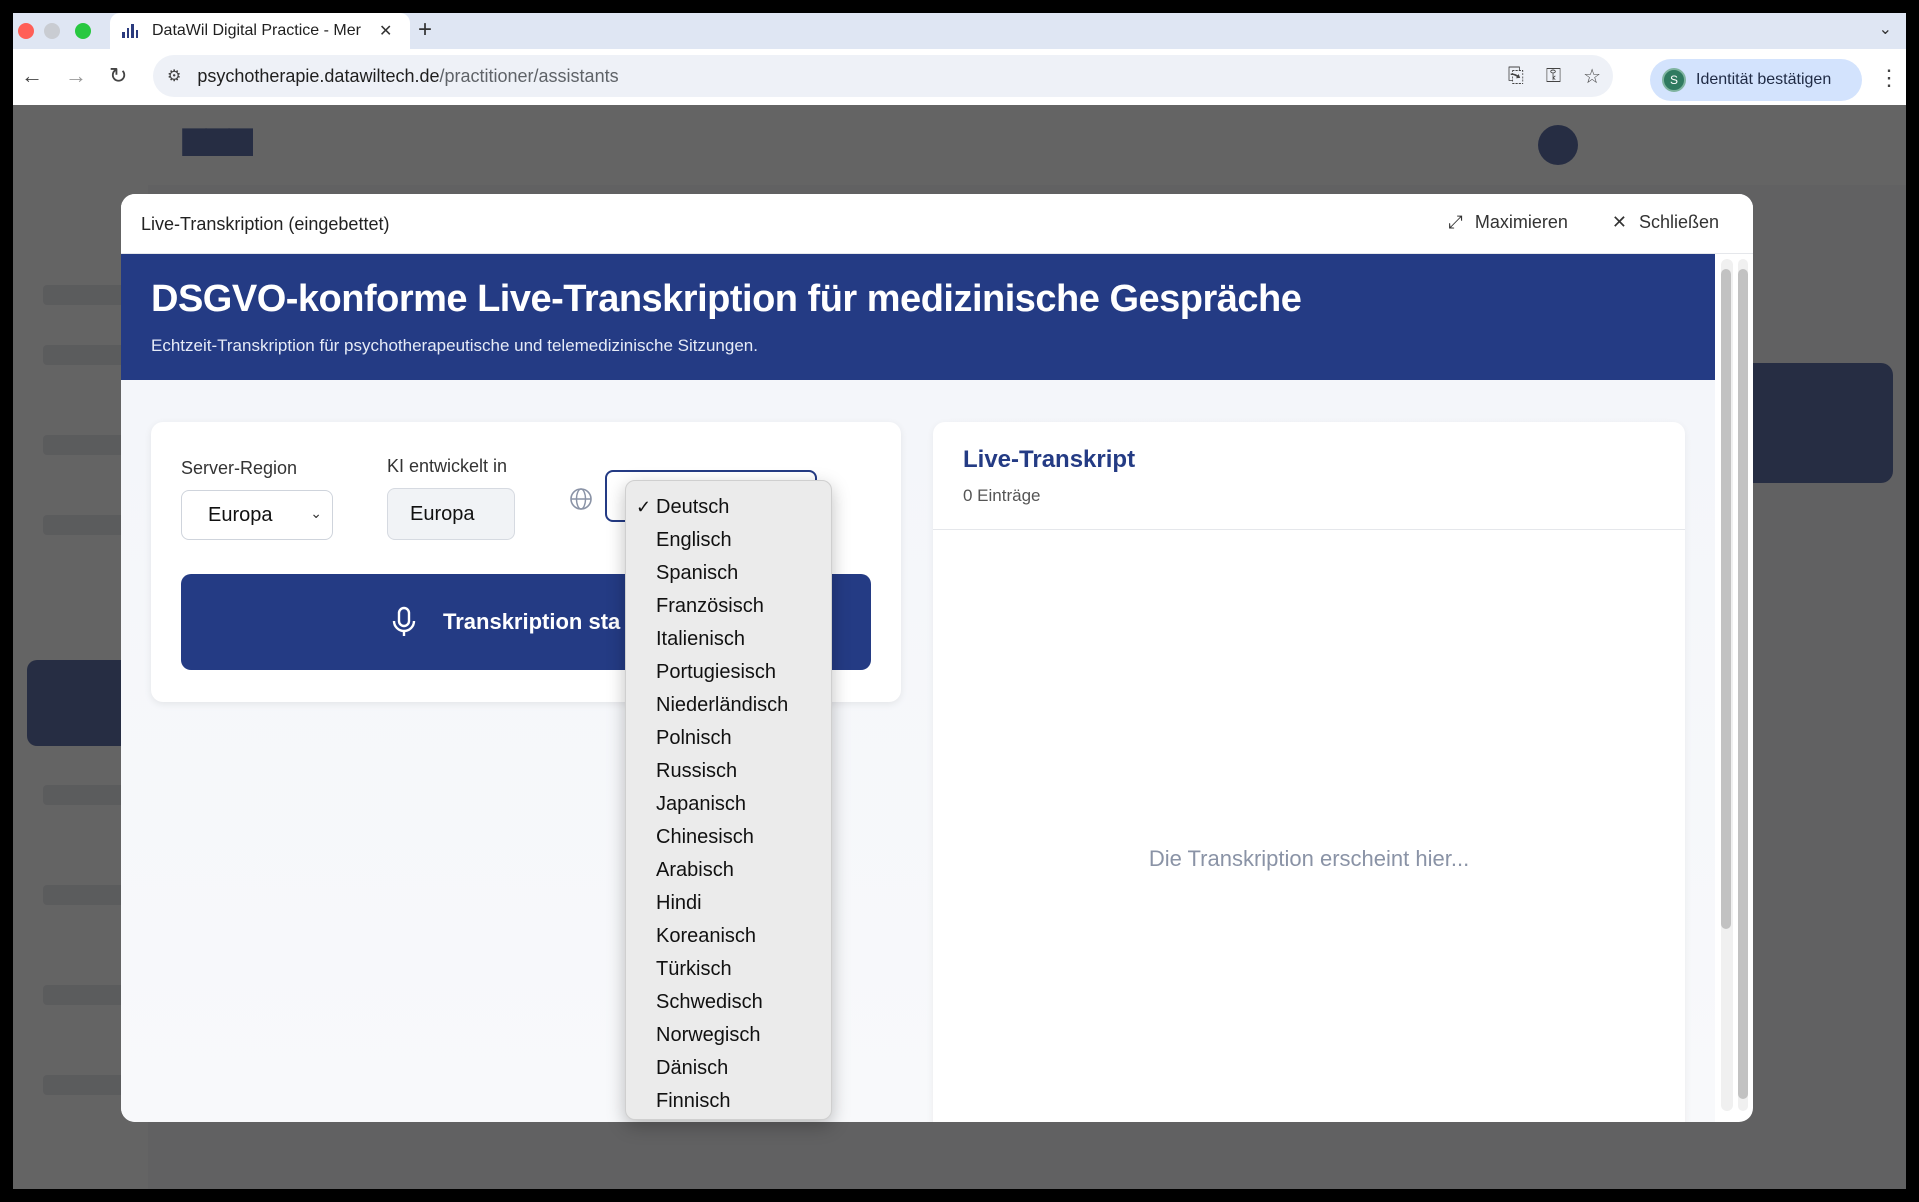 This screenshot has height=1202, width=1919. I want to click on language-option-label: Türkisch, so click(694, 969).